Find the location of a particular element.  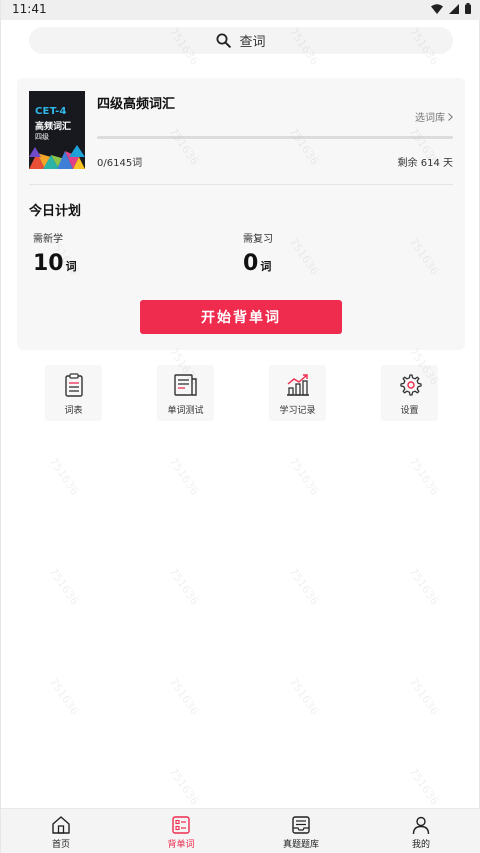

nav-label: 真题题库 is located at coordinates (300, 845).